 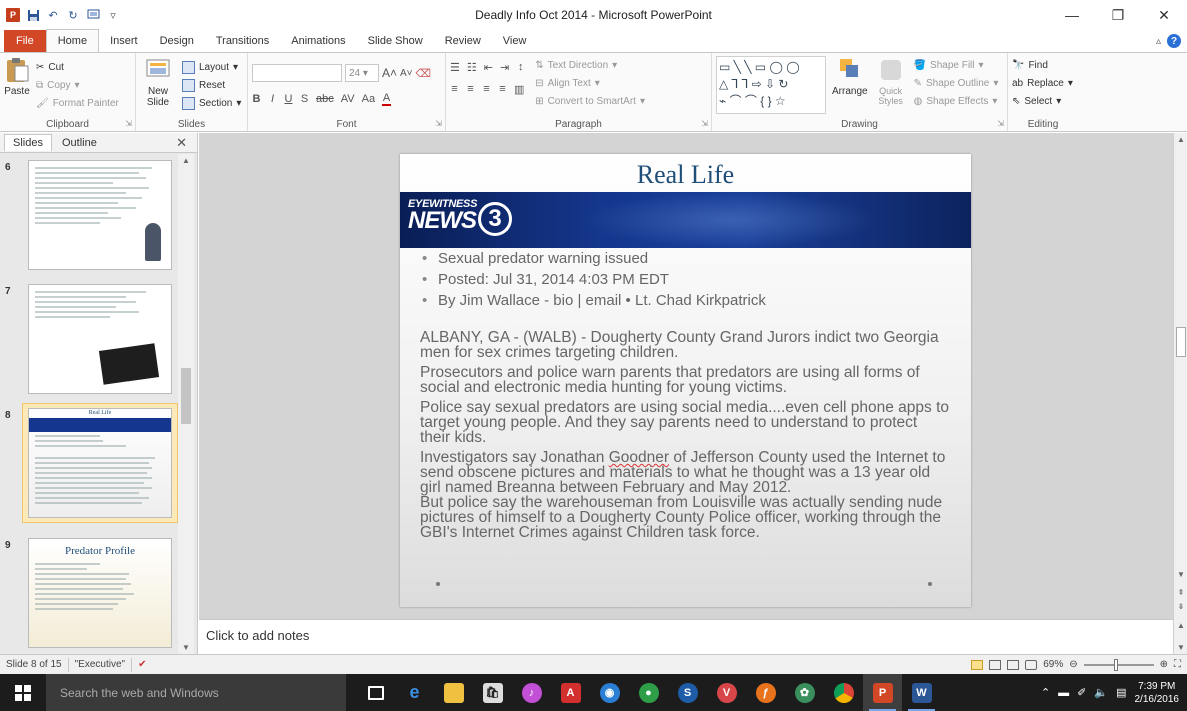 I want to click on thumbnail-scrollbar: ▲ ▼, so click(x=186, y=404).